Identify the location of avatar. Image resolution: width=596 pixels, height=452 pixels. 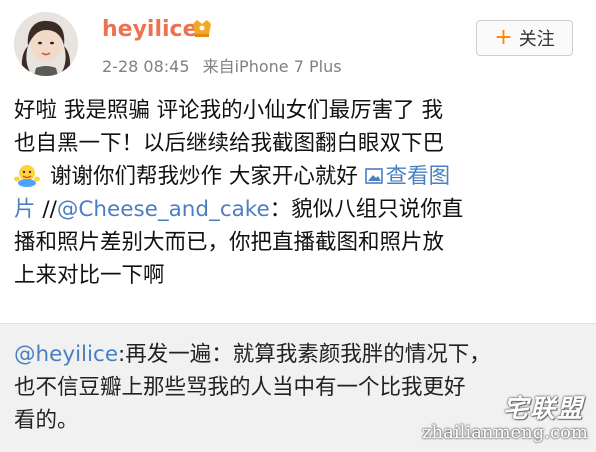
(46, 44).